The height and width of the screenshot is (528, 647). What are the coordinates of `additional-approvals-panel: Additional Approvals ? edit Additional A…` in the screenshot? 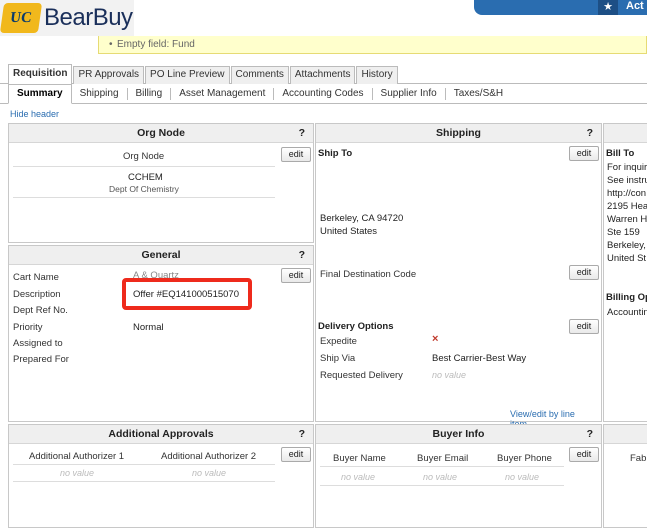 It's located at (161, 476).